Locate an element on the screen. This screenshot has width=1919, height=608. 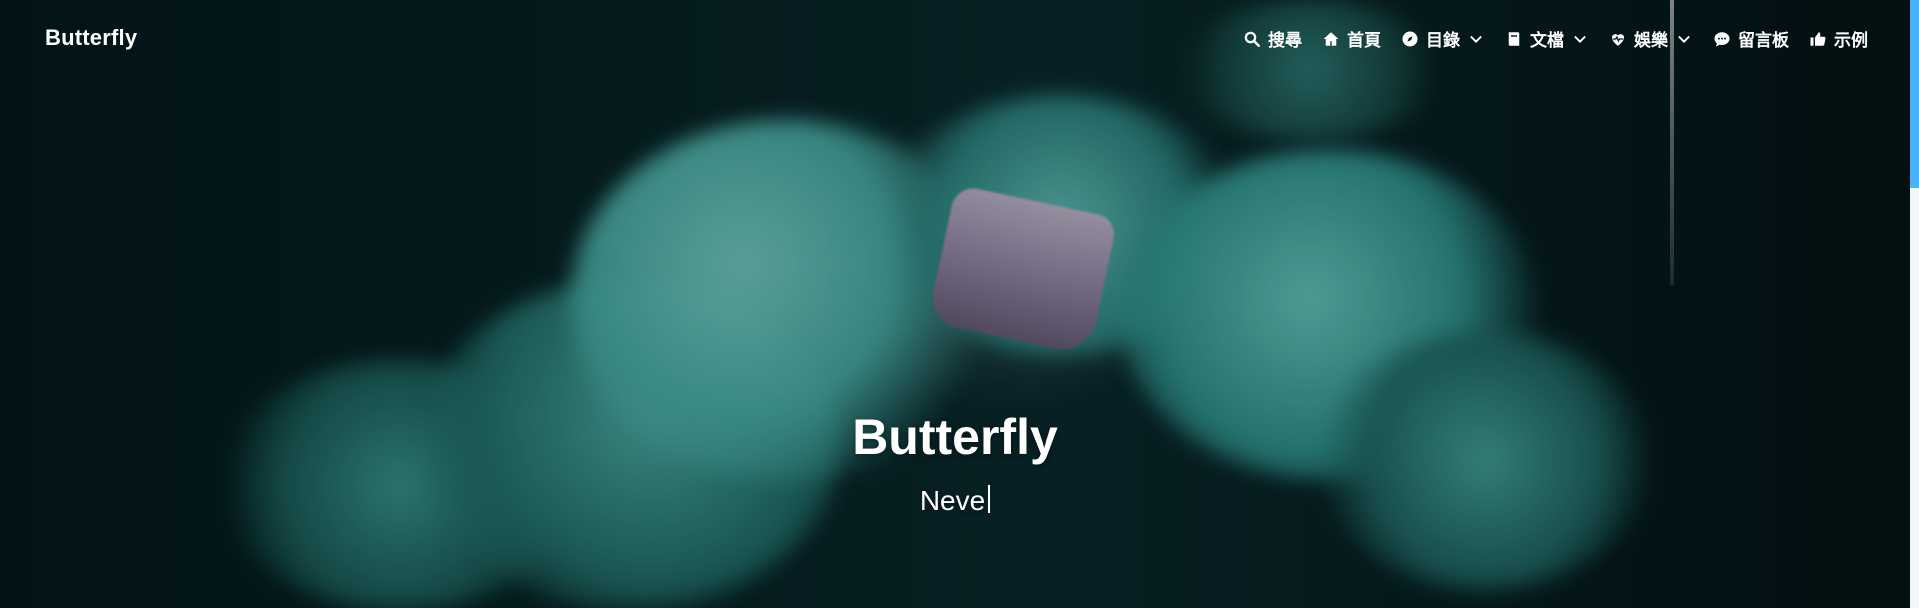
nav-item-entertainment: 娛樂 is located at coordinates (1651, 38).